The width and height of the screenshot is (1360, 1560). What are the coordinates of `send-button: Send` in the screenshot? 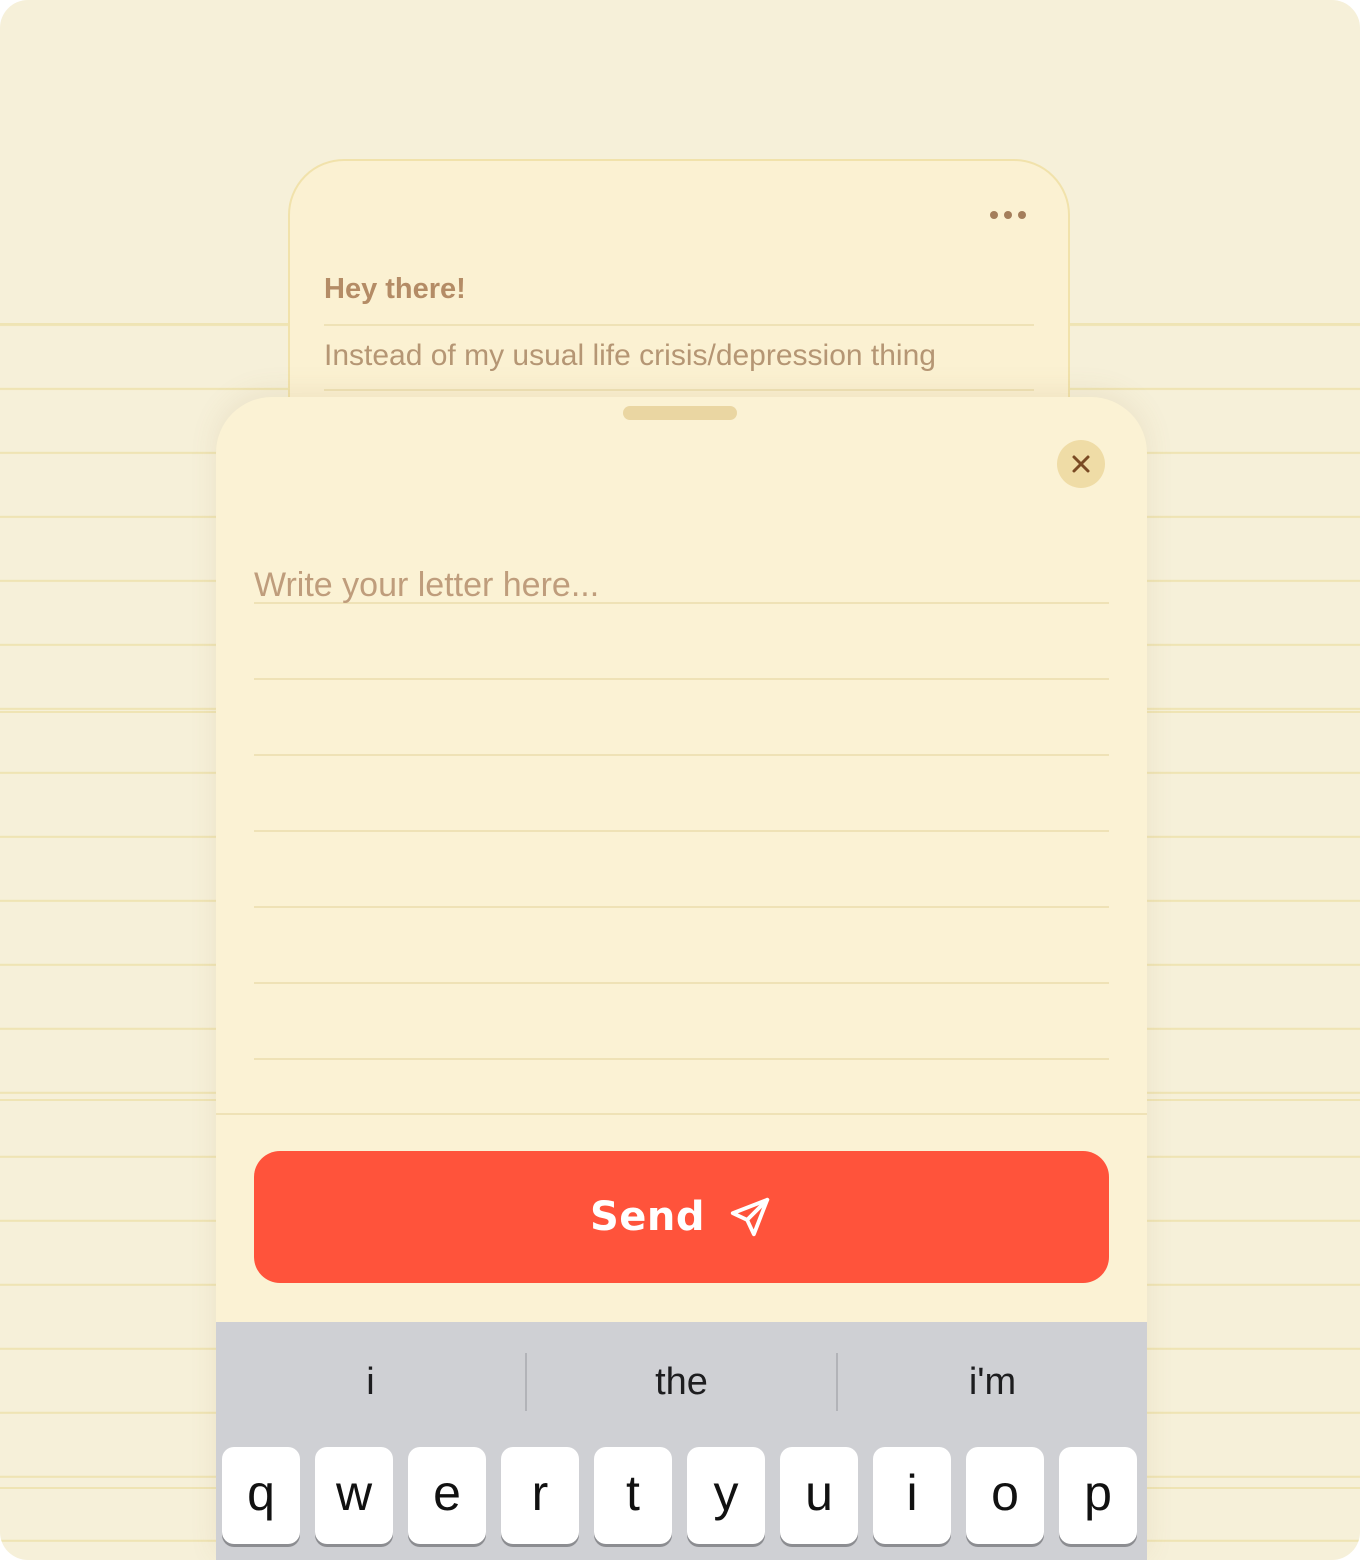 It's located at (681, 1217).